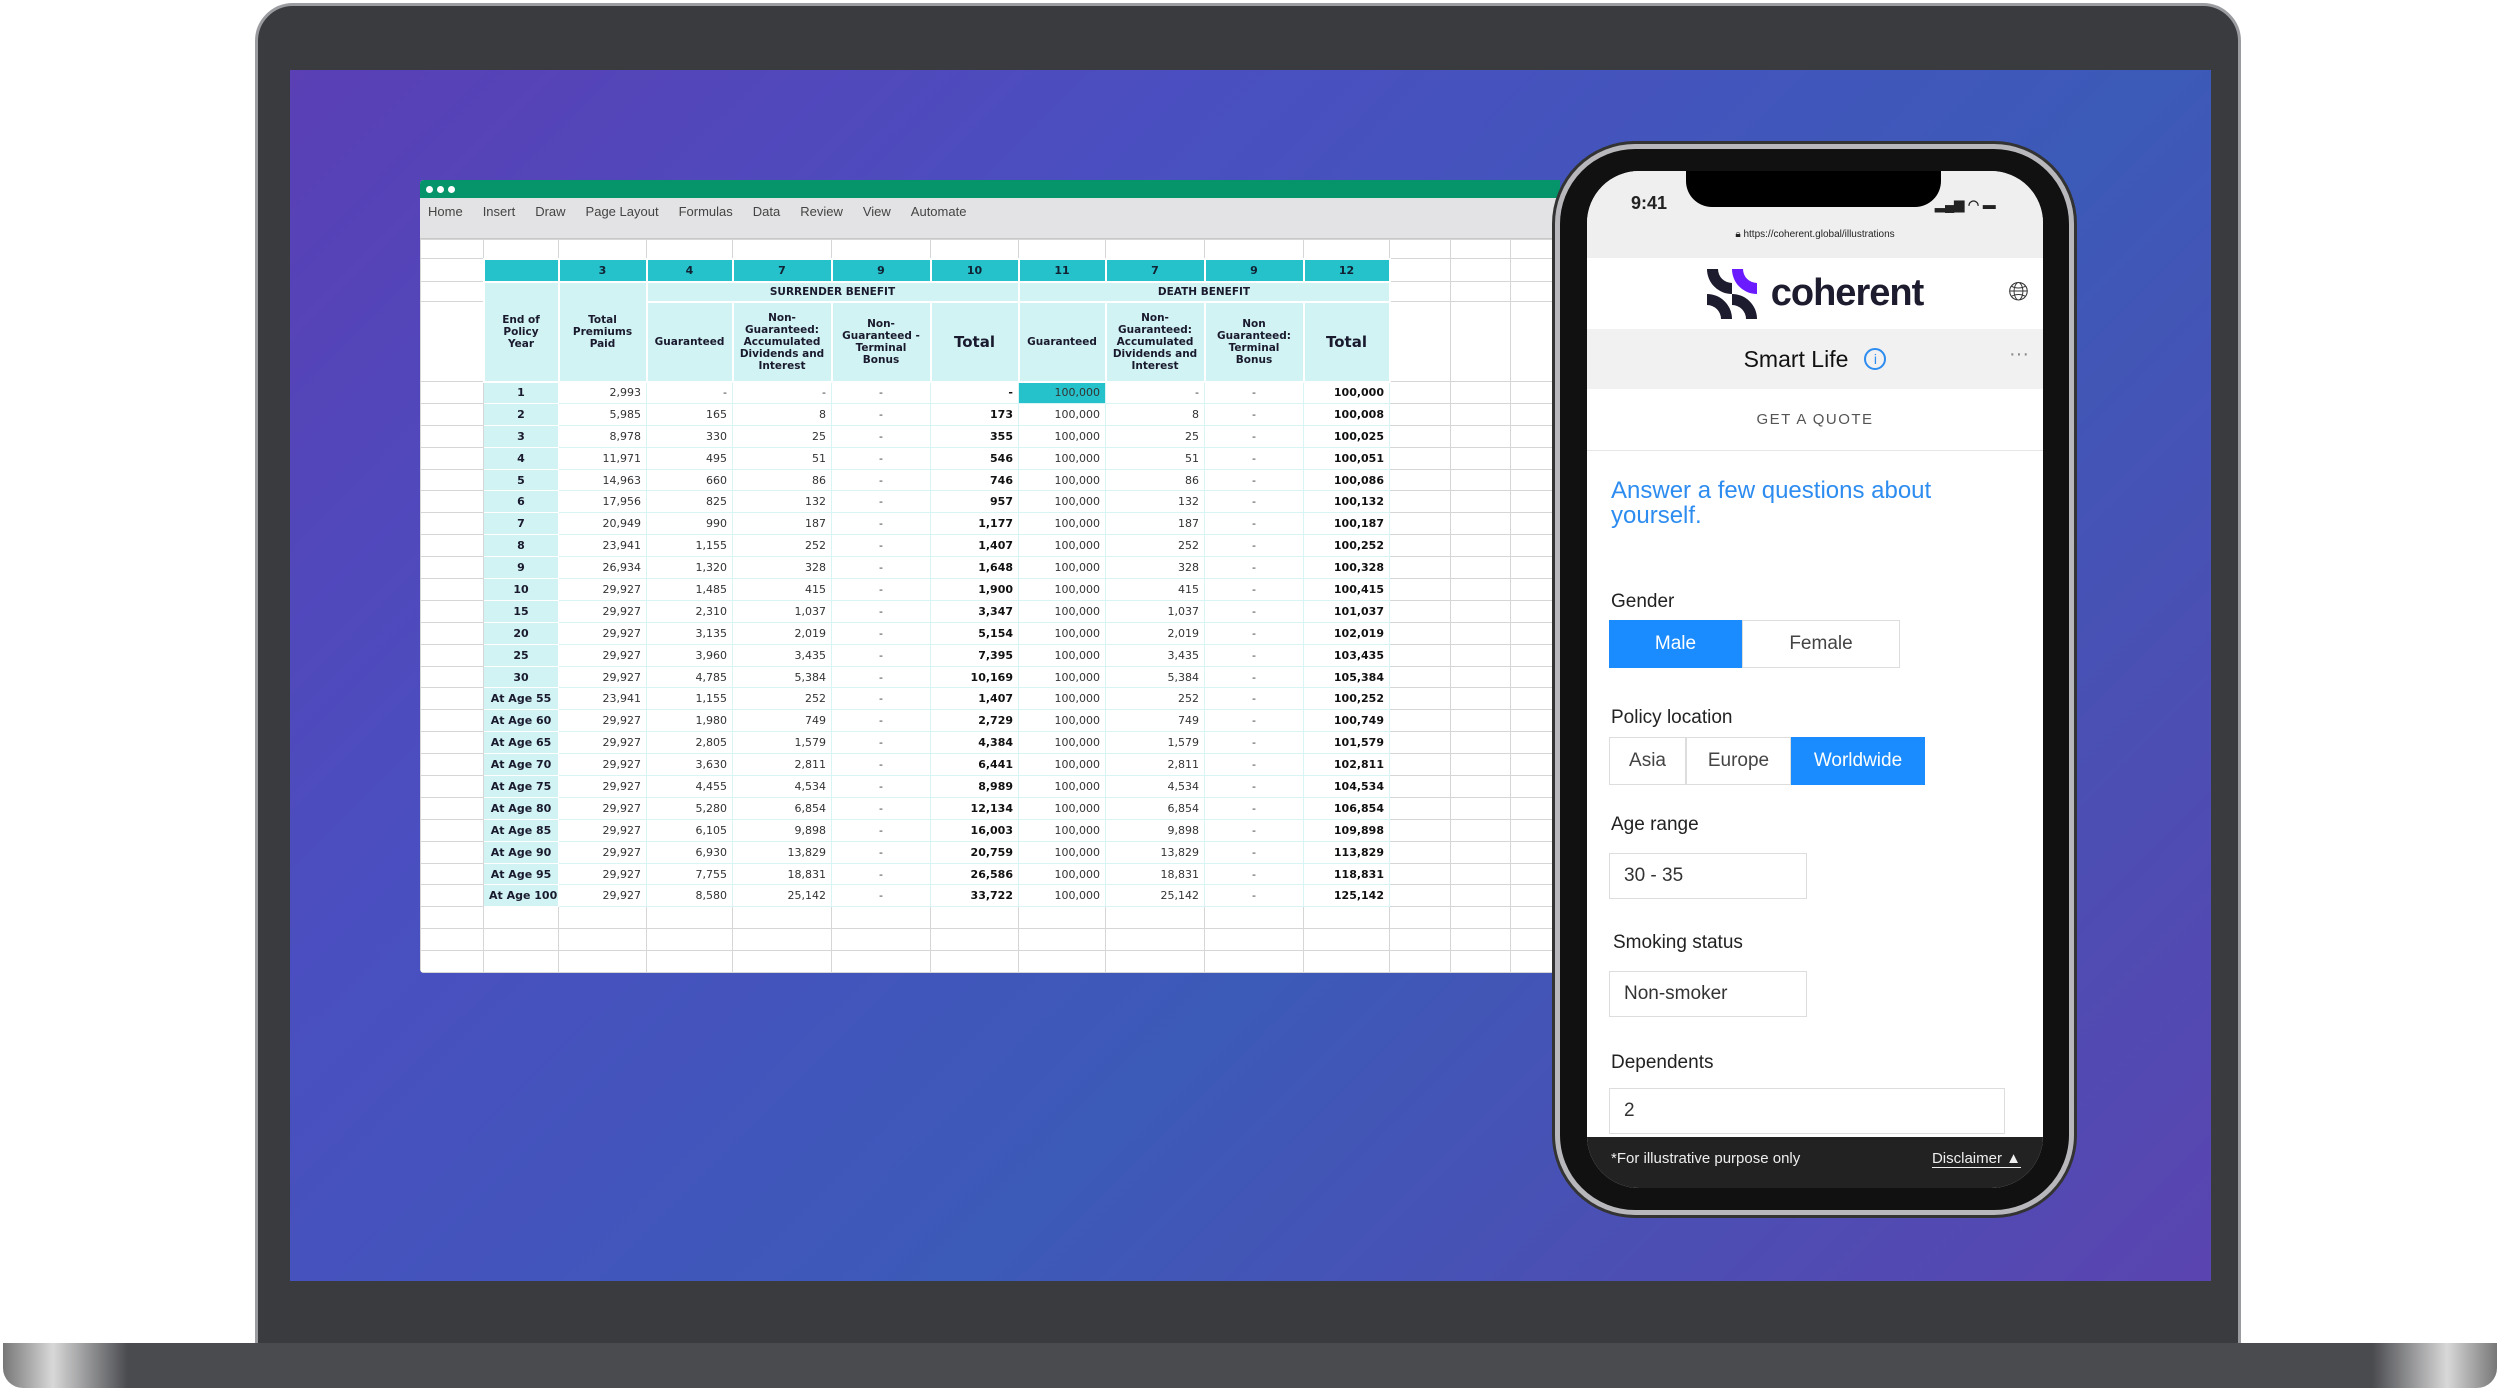 Image resolution: width=2501 pixels, height=1395 pixels. I want to click on data-cell: 4,534, so click(782, 786).